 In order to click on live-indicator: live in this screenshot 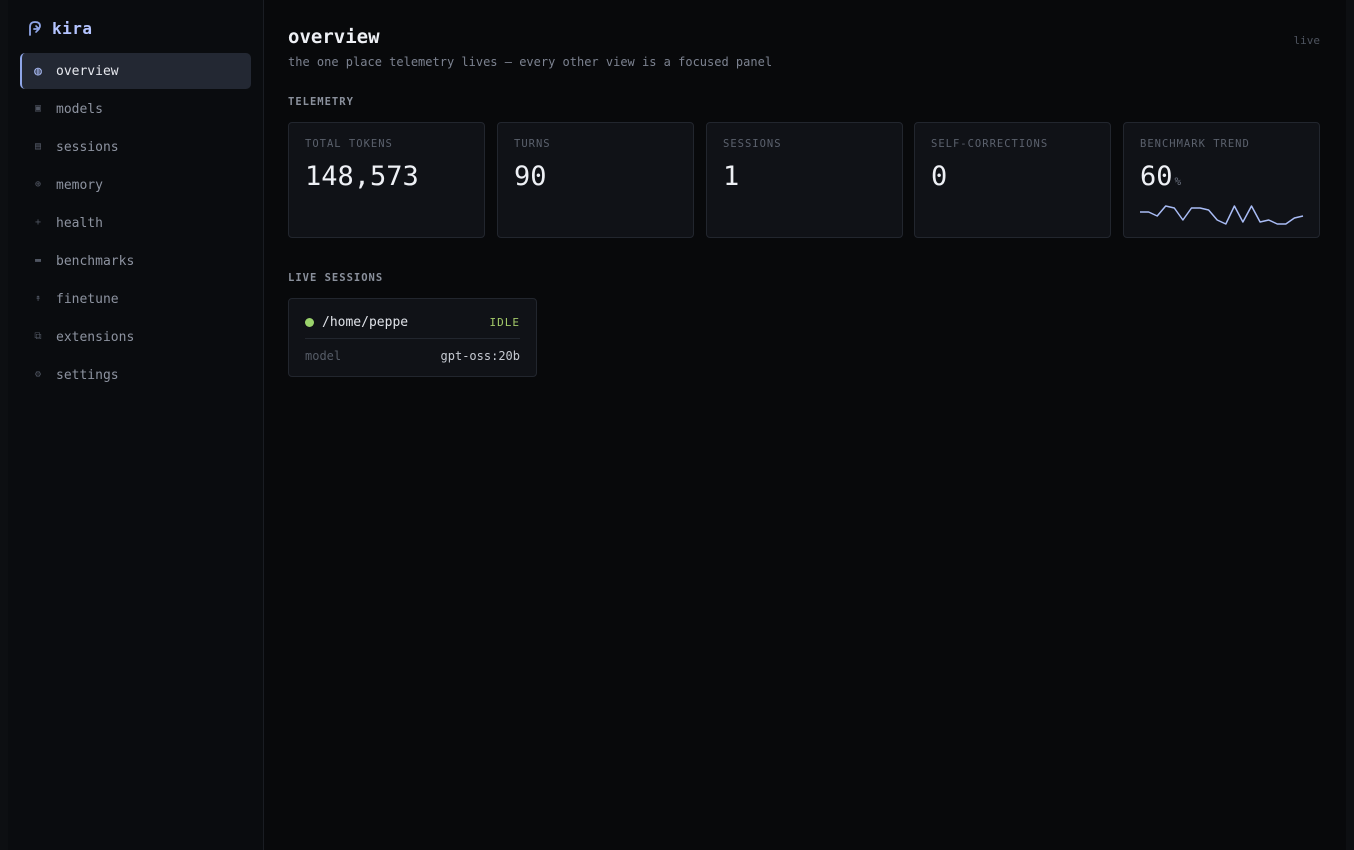, I will do `click(1307, 40)`.